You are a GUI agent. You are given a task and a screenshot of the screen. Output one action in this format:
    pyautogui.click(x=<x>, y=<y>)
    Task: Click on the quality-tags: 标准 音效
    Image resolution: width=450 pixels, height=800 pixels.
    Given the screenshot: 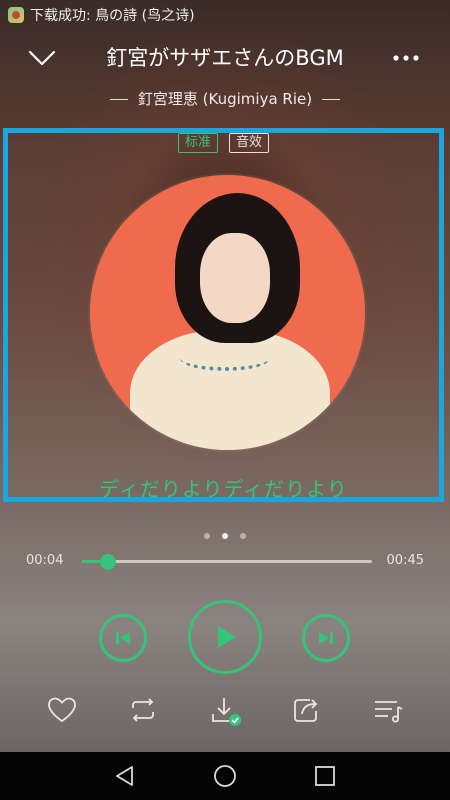 What is the action you would take?
    pyautogui.click(x=223, y=142)
    